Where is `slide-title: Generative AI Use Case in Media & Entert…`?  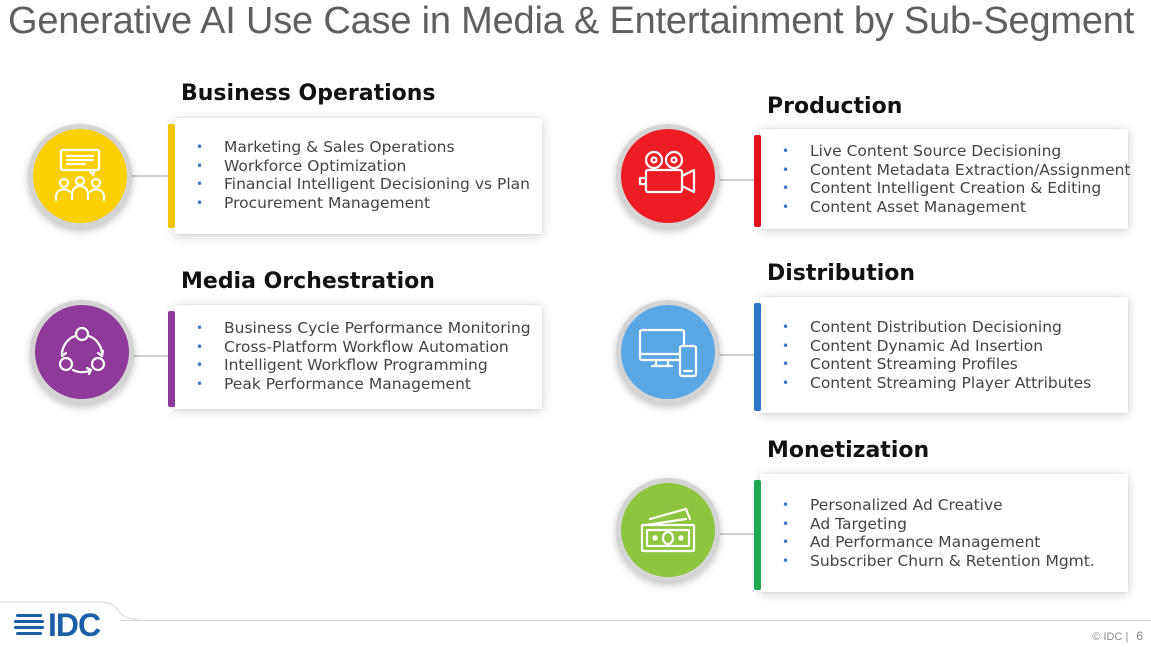 slide-title: Generative AI Use Case in Media & Entert… is located at coordinates (571, 21).